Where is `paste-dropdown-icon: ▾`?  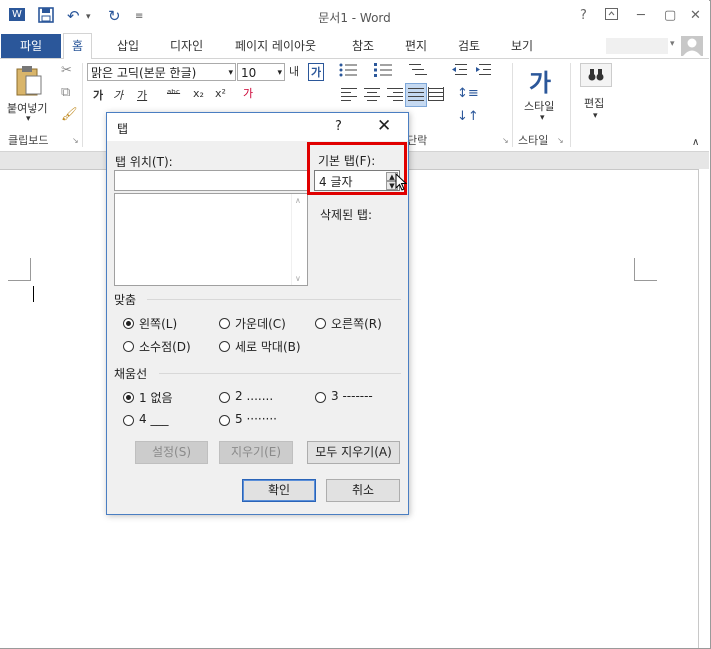
paste-dropdown-icon: ▾ is located at coordinates (28, 119).